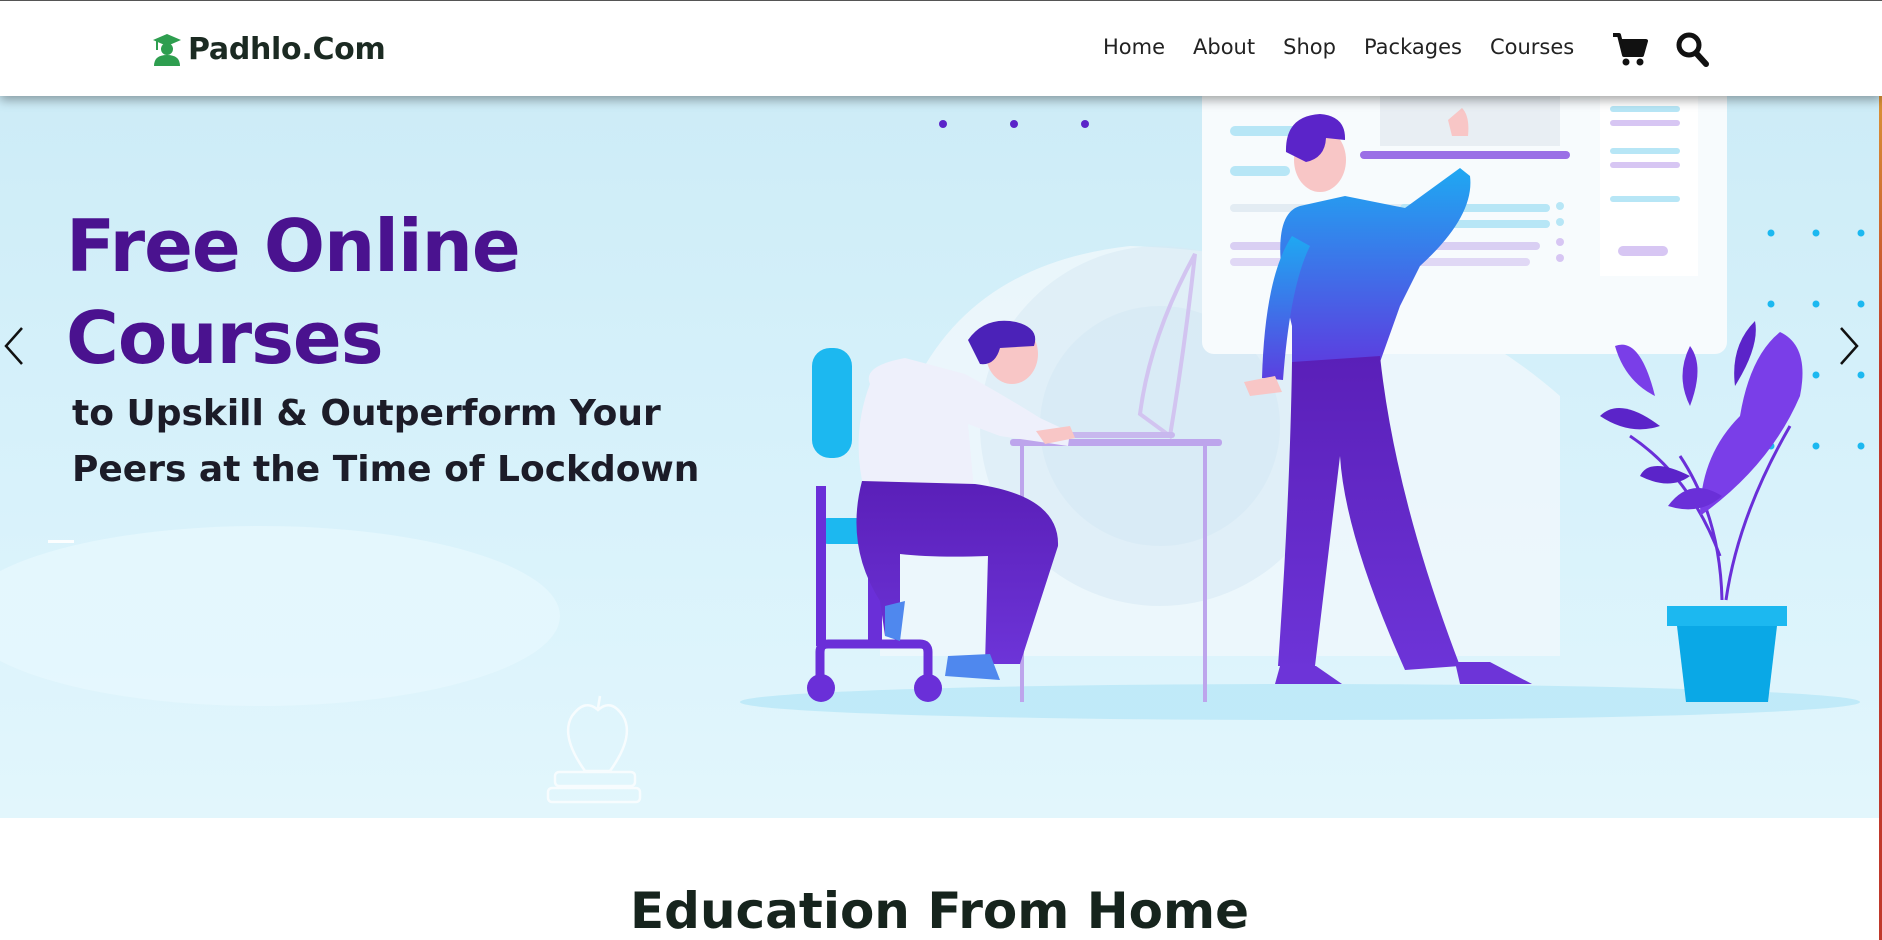 The width and height of the screenshot is (1882, 940). What do you see at coordinates (167, 50) in the screenshot?
I see `graduate-icon` at bounding box center [167, 50].